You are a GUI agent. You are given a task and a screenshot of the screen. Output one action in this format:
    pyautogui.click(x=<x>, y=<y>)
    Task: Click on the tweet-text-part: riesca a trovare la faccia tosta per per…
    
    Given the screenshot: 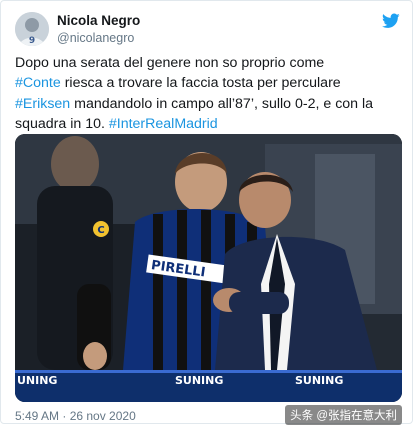 What is the action you would take?
    pyautogui.click(x=200, y=83)
    